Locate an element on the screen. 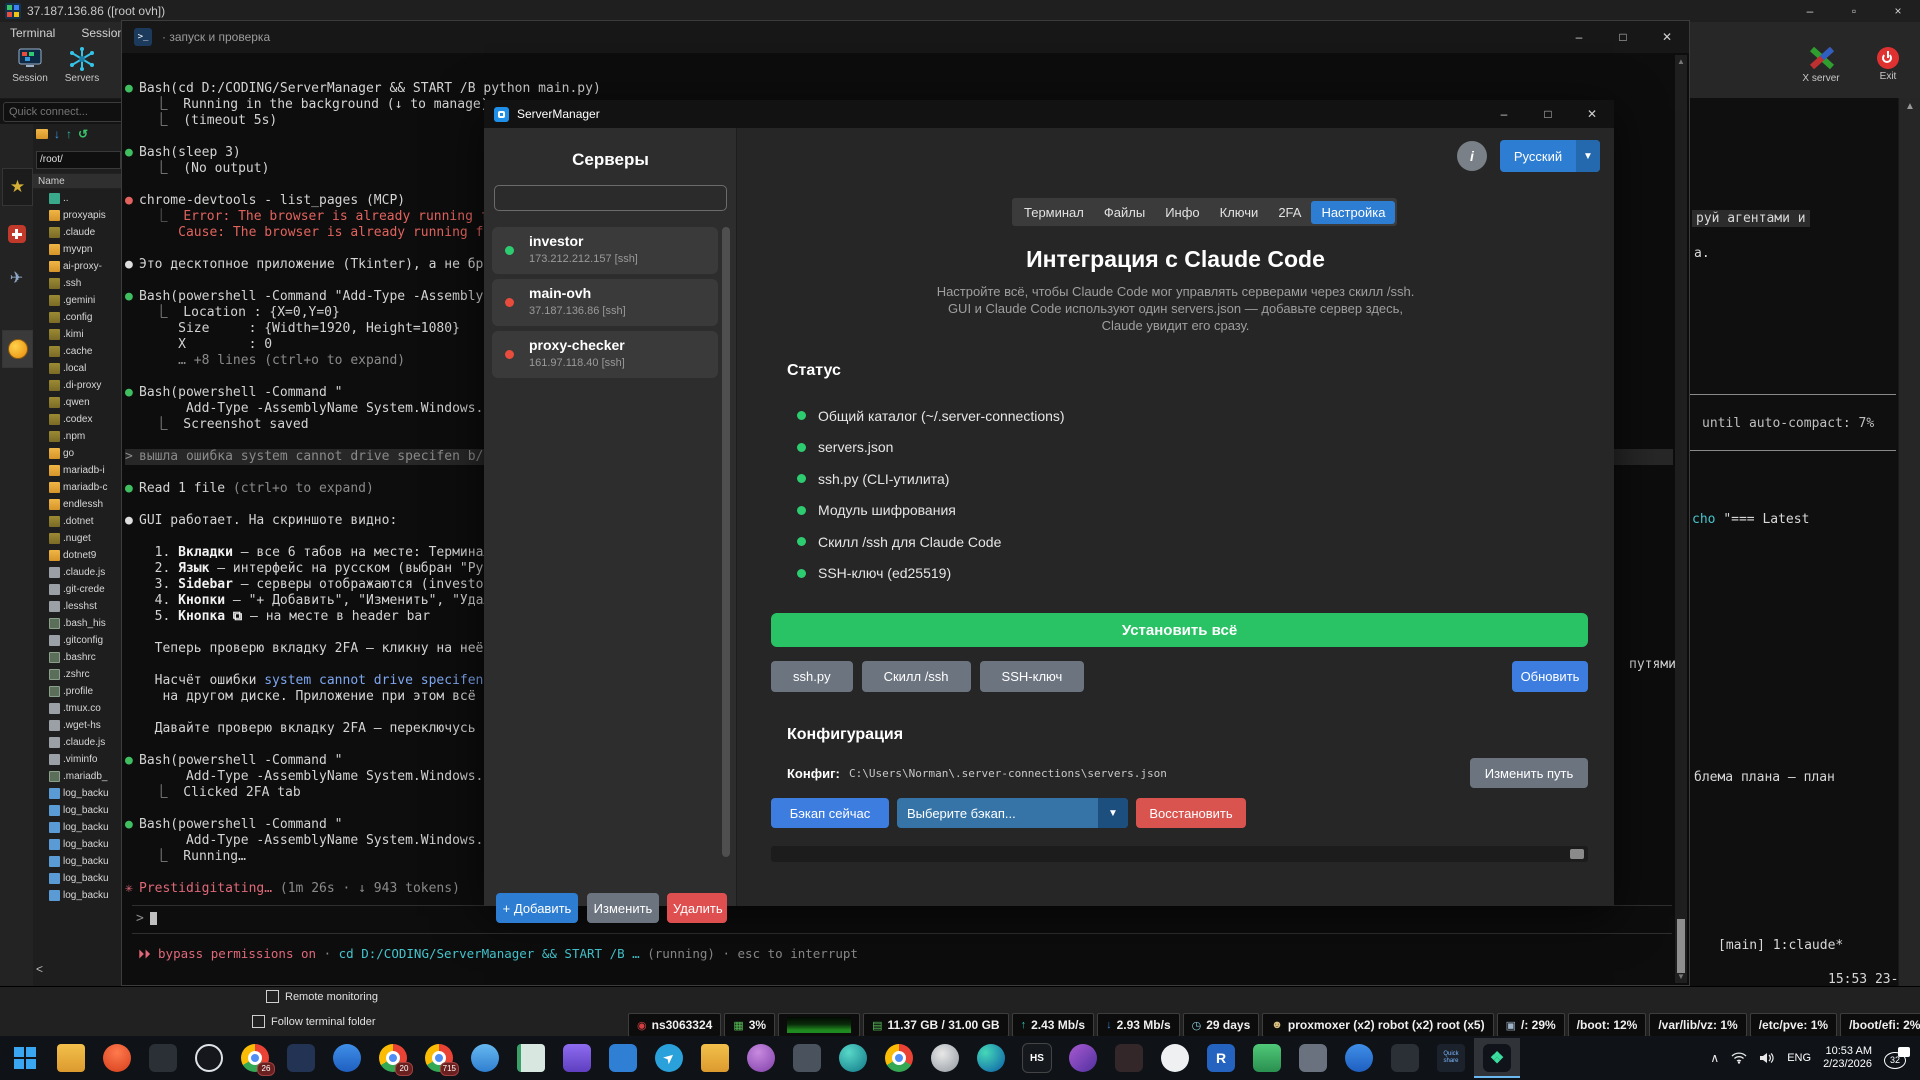  tab-4: 2FA is located at coordinates (1289, 212).